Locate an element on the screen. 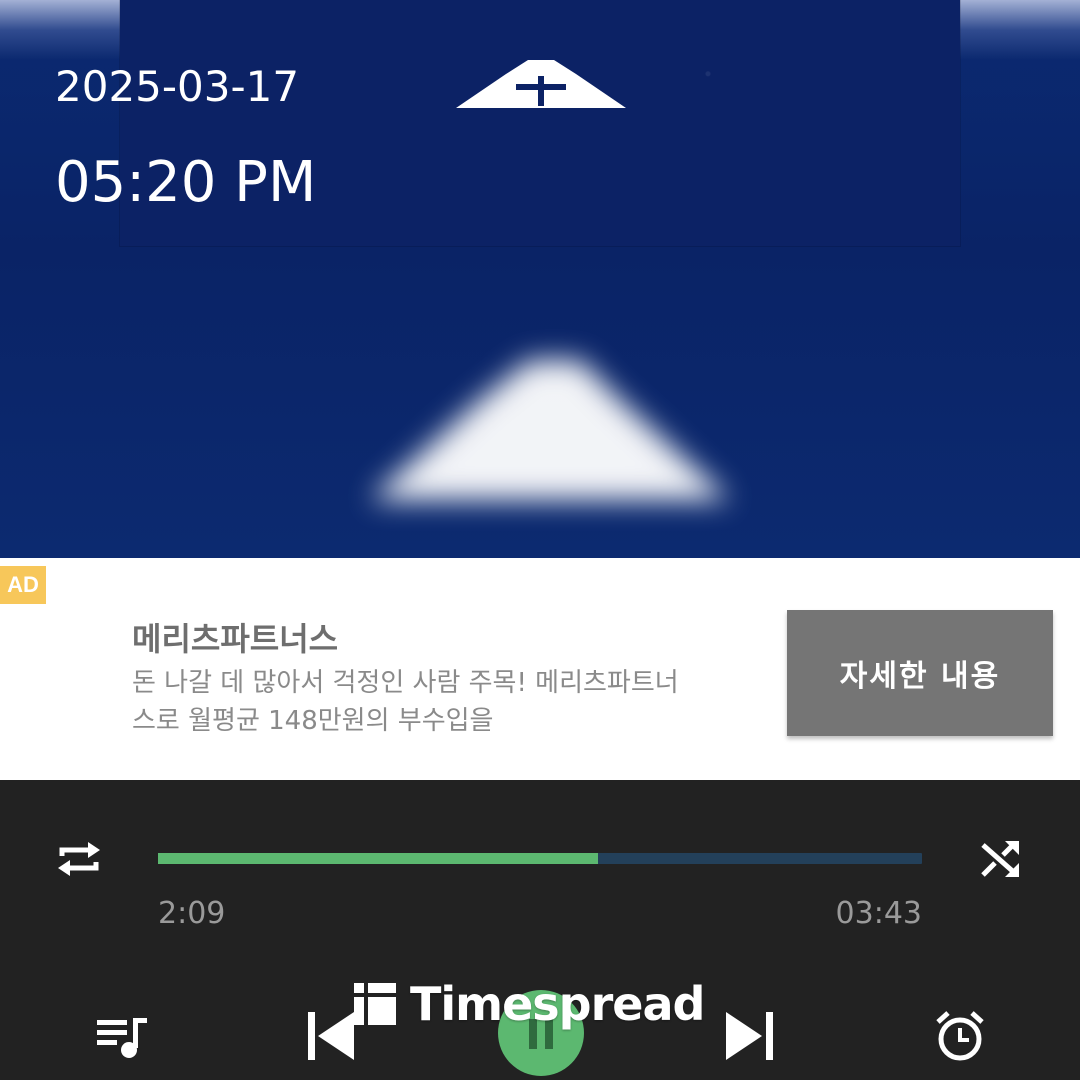 The image size is (1080, 1080). progress-bar is located at coordinates (540, 858).